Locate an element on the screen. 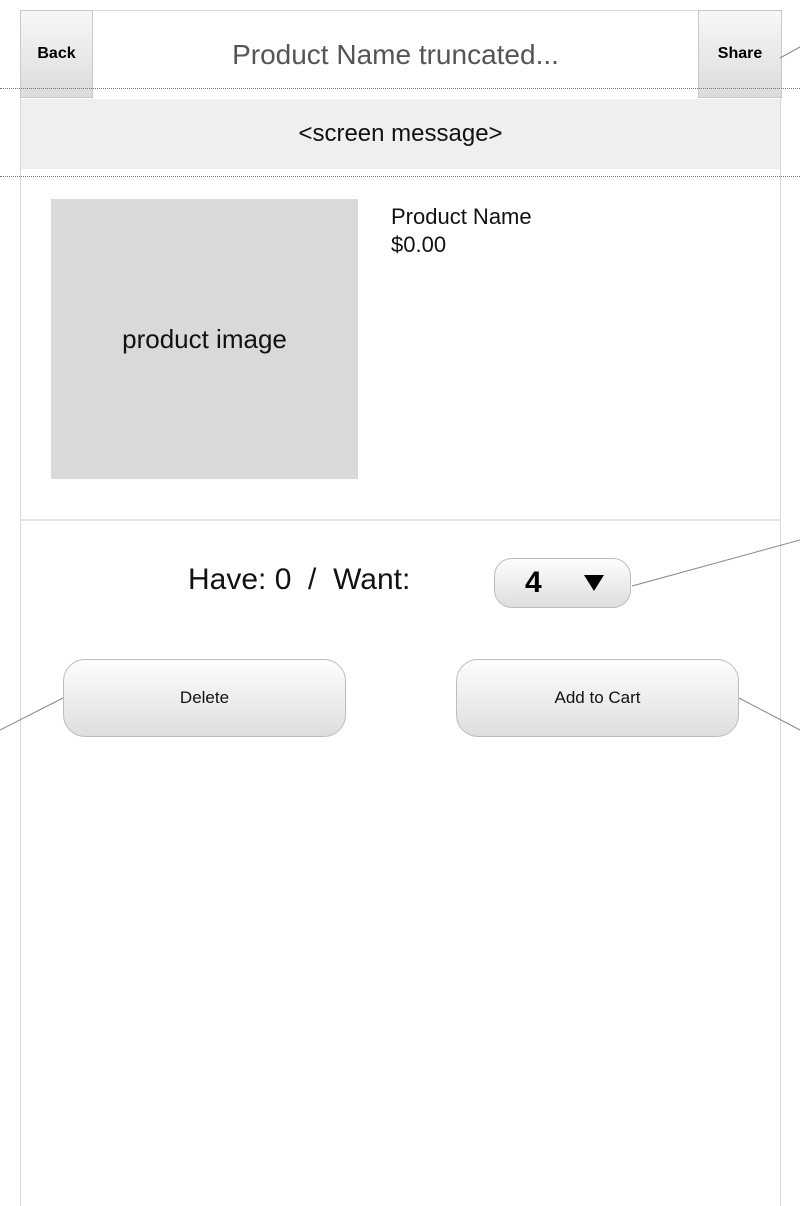 This screenshot has height=1206, width=800. navigation-bar: Back Product Name truncated... Share is located at coordinates (401, 54).